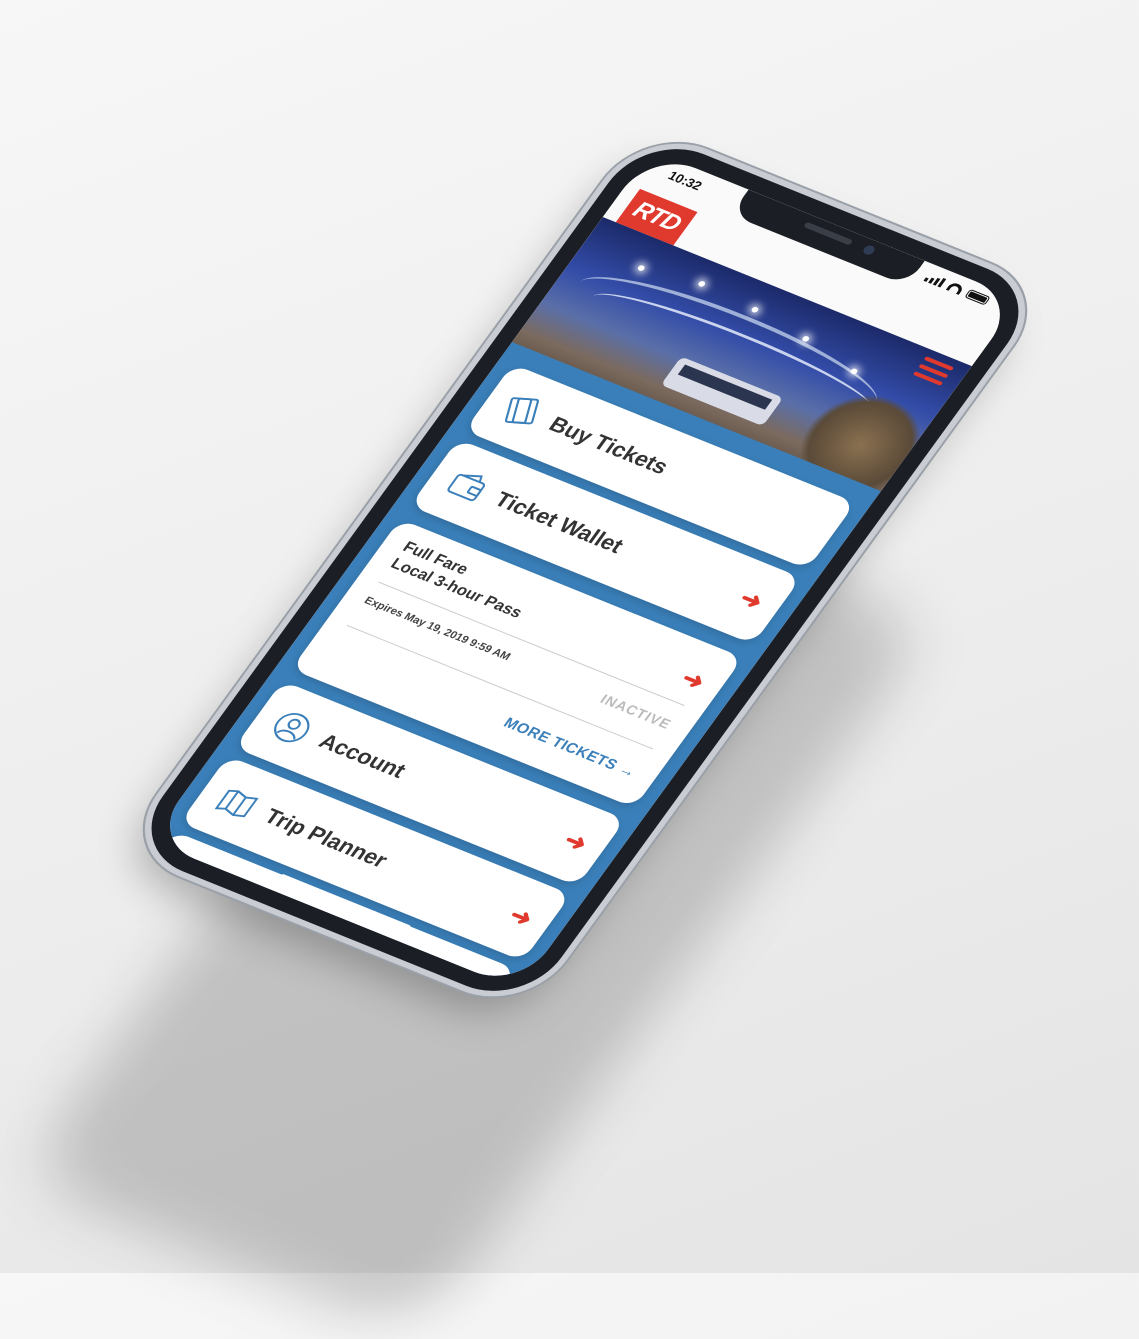  Describe the element at coordinates (935, 280) in the screenshot. I see `signal-icon` at that location.